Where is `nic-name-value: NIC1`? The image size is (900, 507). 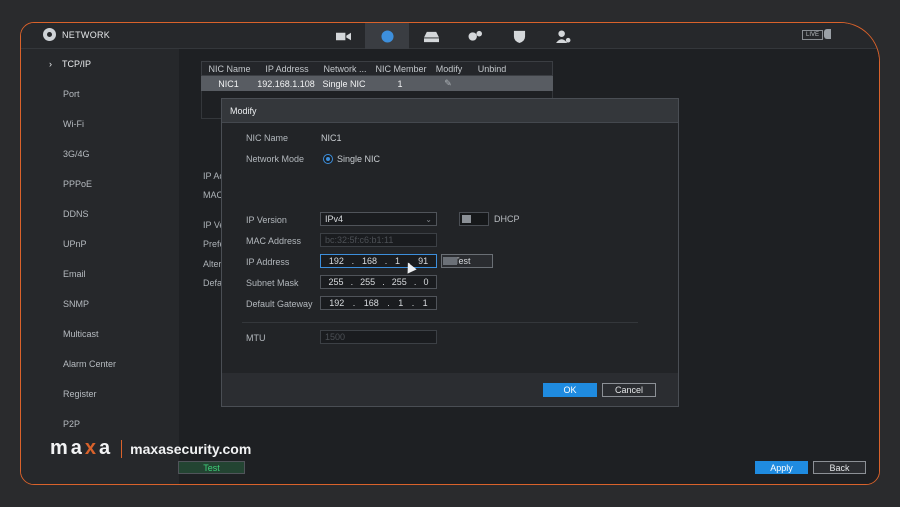 nic-name-value: NIC1 is located at coordinates (331, 138).